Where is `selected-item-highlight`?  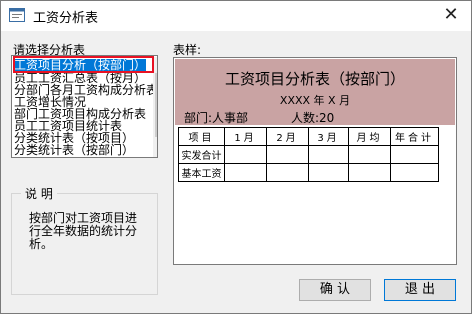
selected-item-highlight is located at coordinates (83, 64).